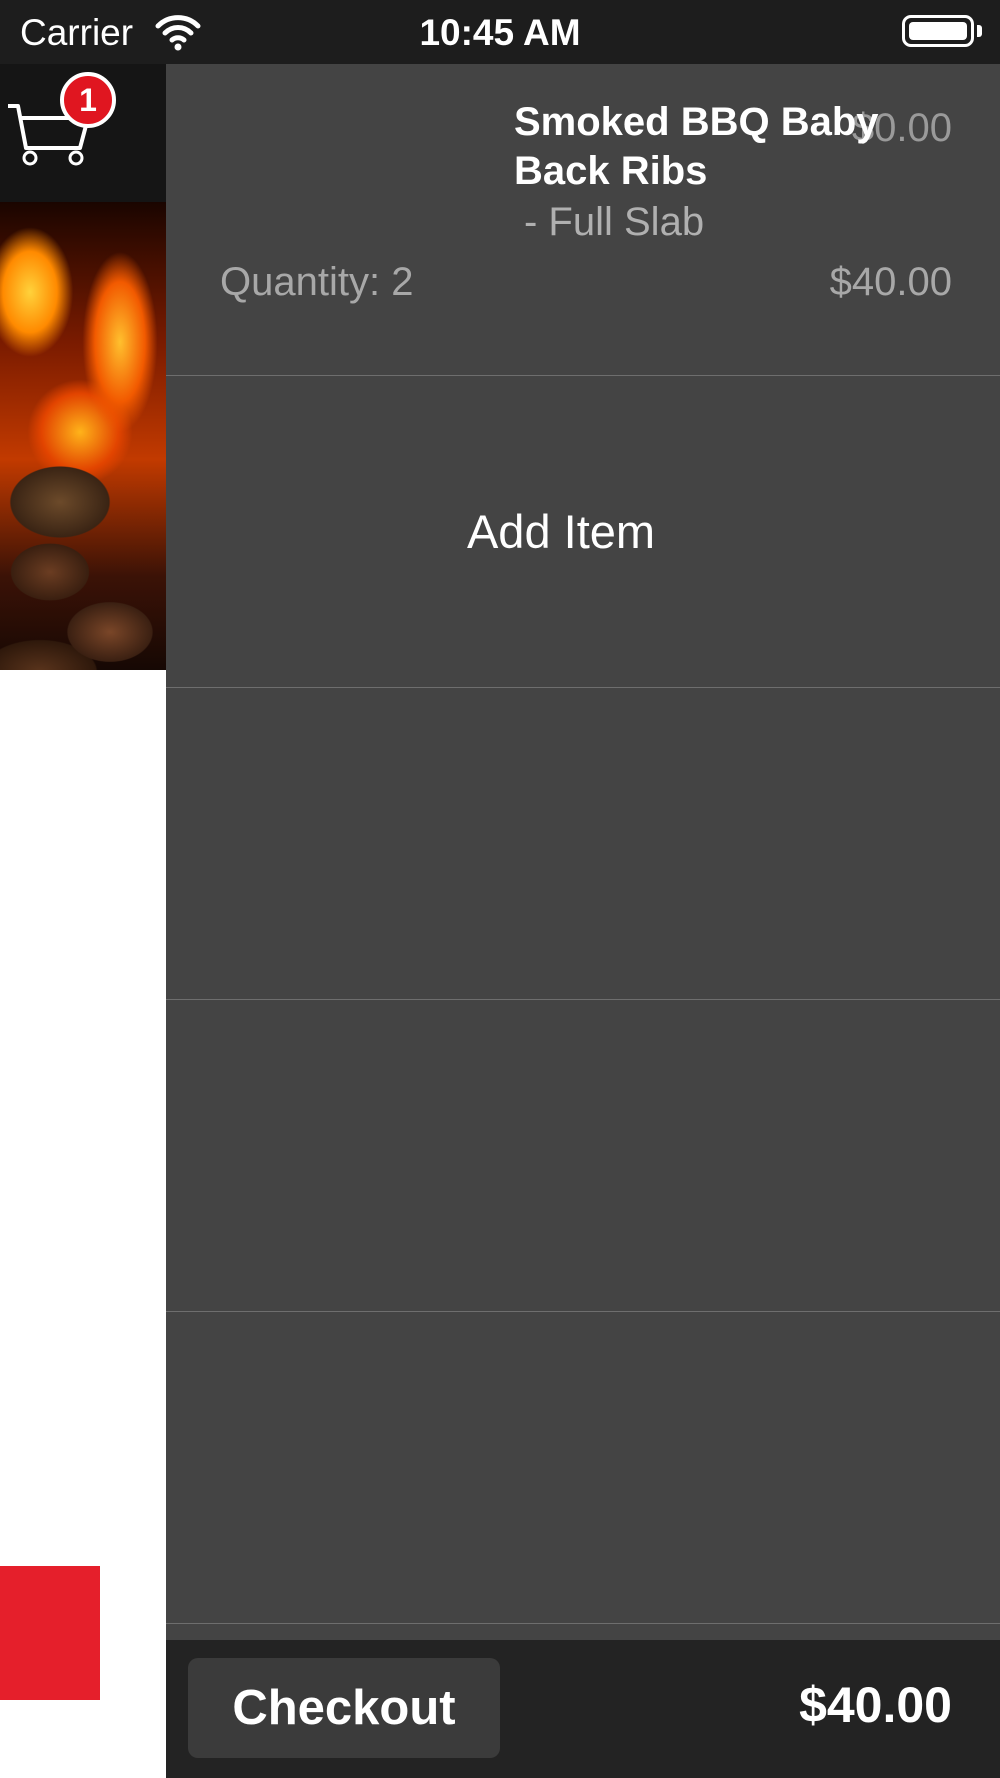 This screenshot has height=1778, width=1000. I want to click on checkout-total: $40.00, so click(875, 1705).